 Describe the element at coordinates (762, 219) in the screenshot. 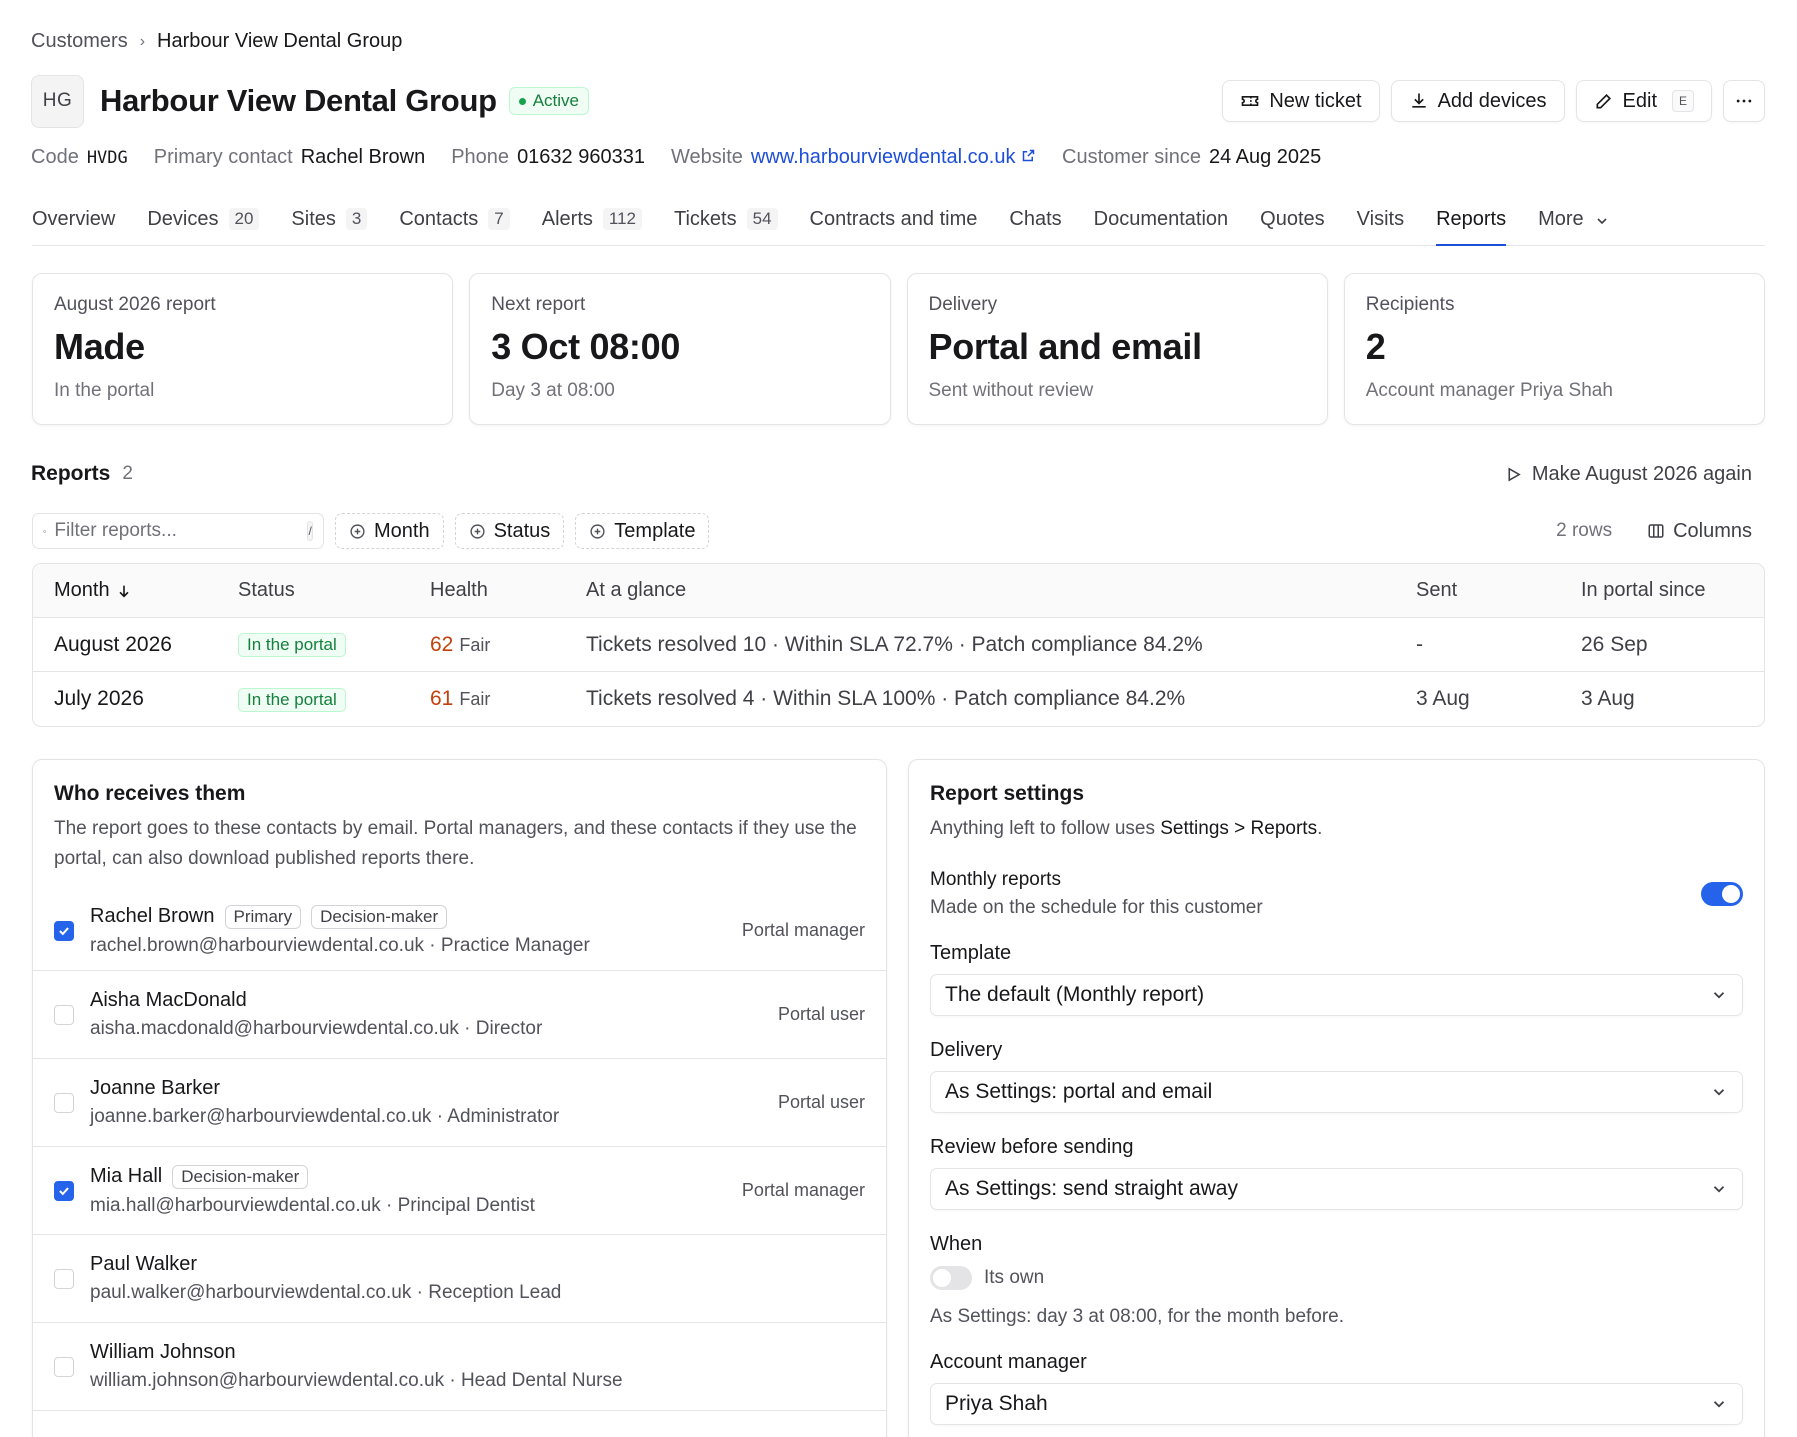

I see `tab-count: 54` at that location.